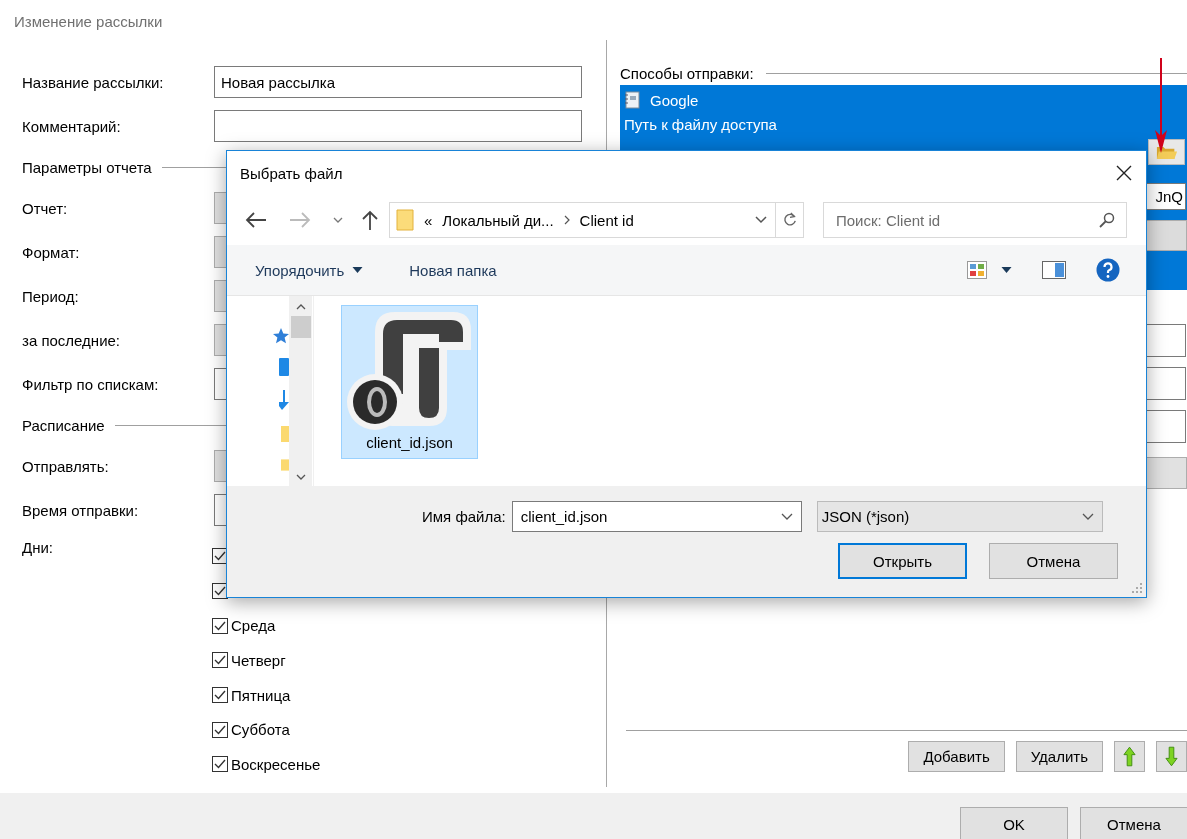 This screenshot has height=839, width=1187. I want to click on notebook-icon, so click(632, 100).